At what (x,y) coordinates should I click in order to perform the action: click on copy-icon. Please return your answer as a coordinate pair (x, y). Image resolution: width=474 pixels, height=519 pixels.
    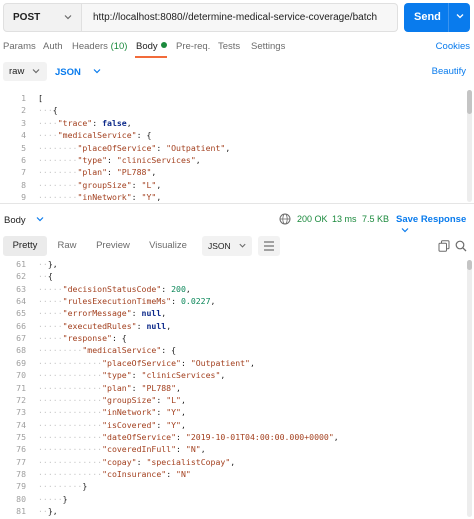
    Looking at the image, I should click on (444, 246).